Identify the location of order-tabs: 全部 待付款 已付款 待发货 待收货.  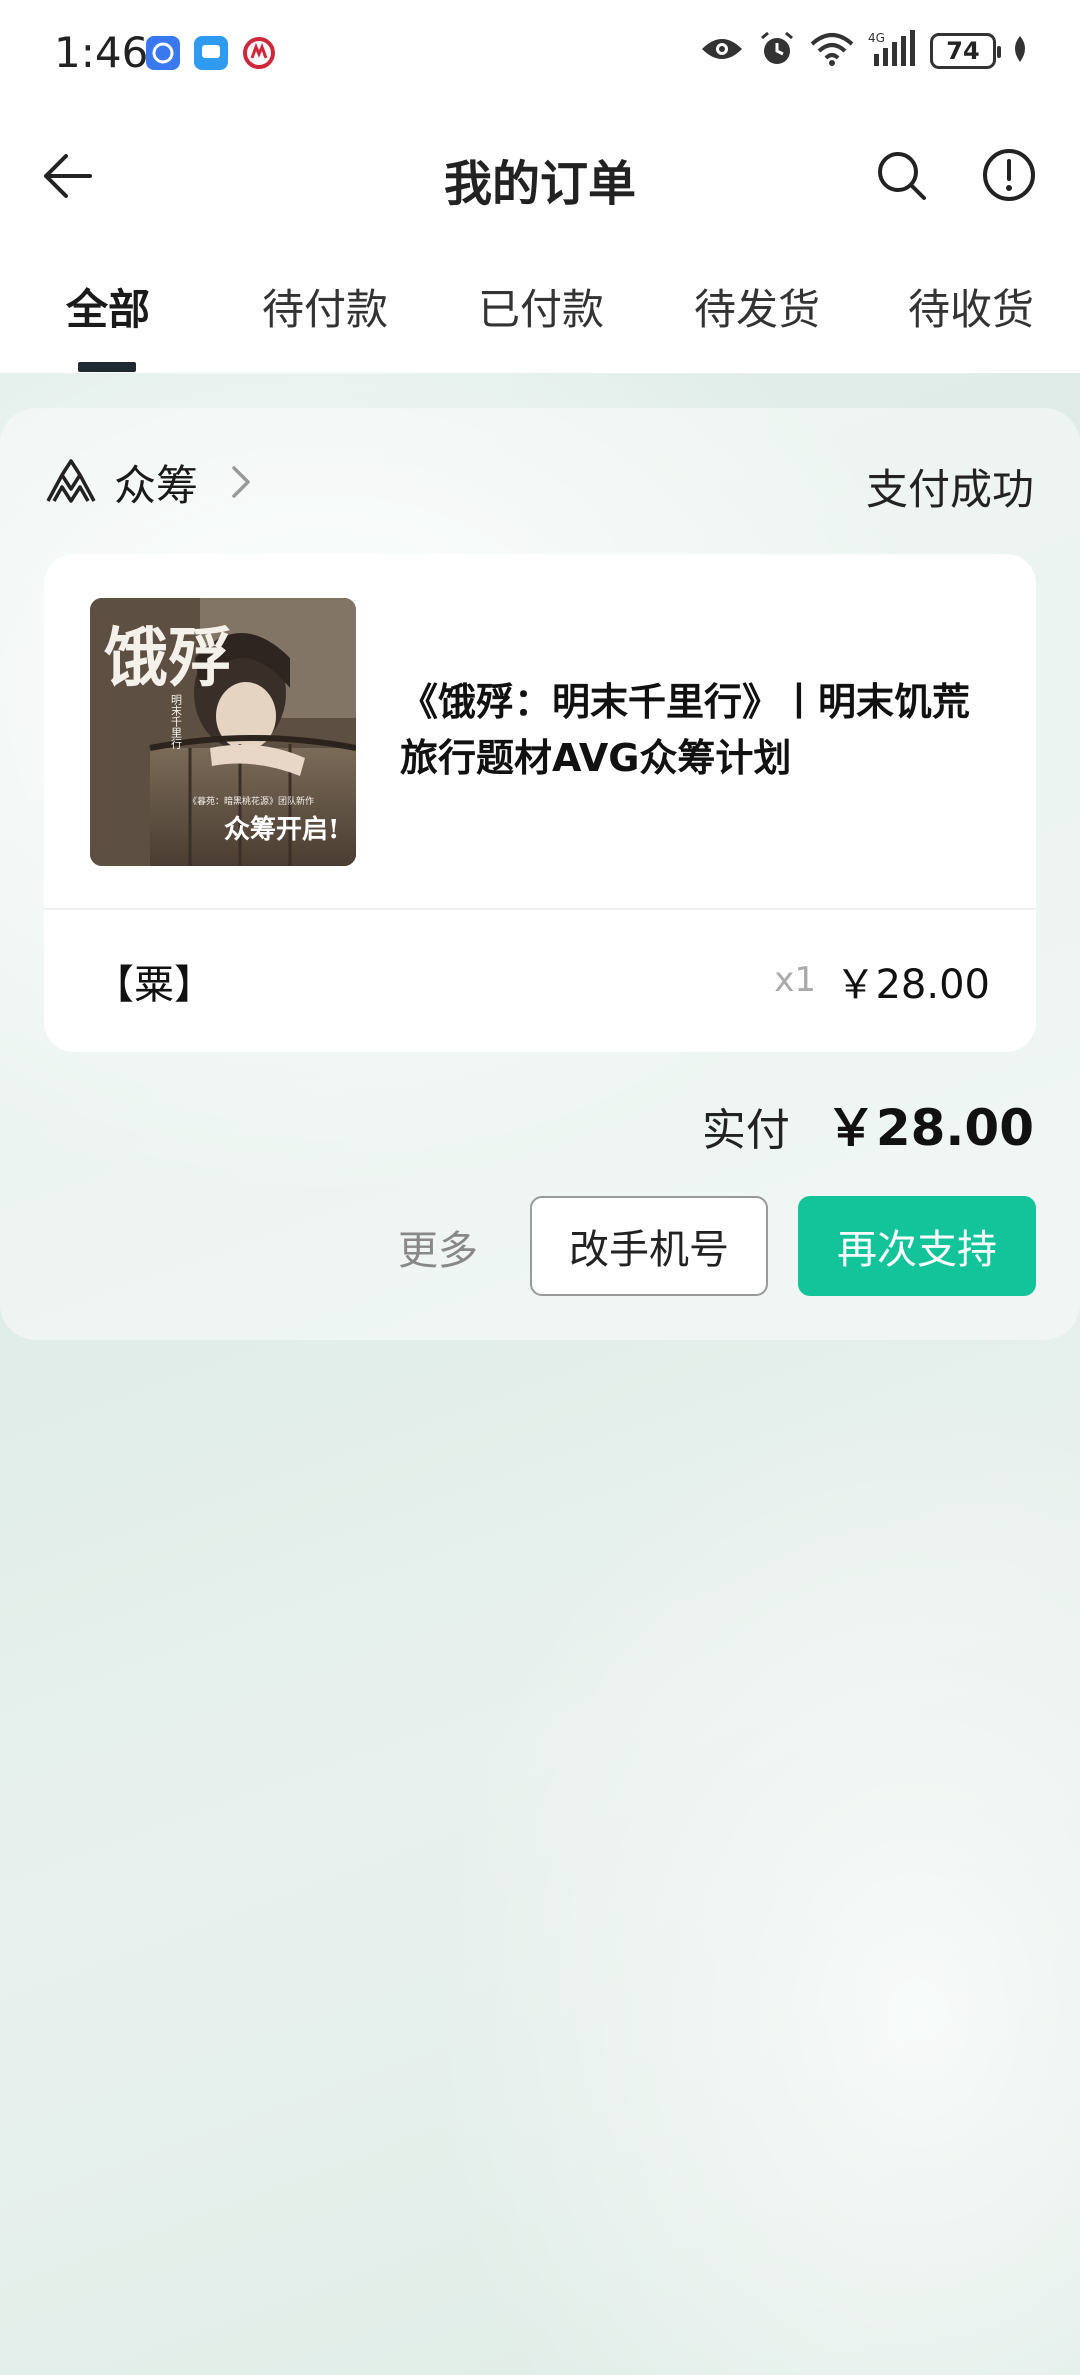
(540, 321).